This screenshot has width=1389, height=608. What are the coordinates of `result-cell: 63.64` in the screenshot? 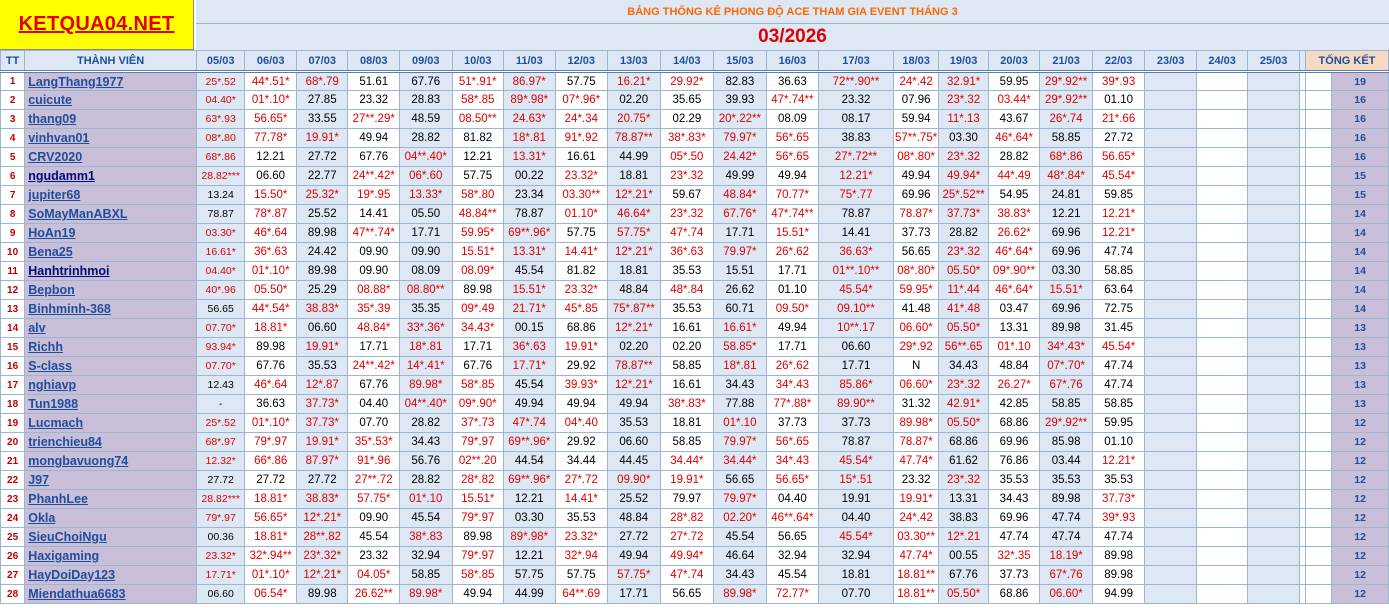 It's located at (1118, 290).